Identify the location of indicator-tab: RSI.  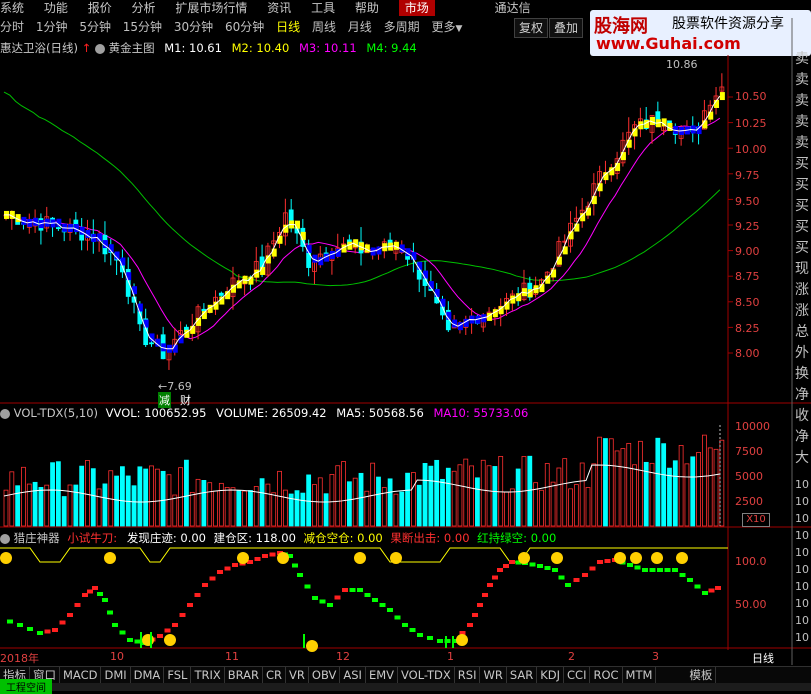
(468, 675).